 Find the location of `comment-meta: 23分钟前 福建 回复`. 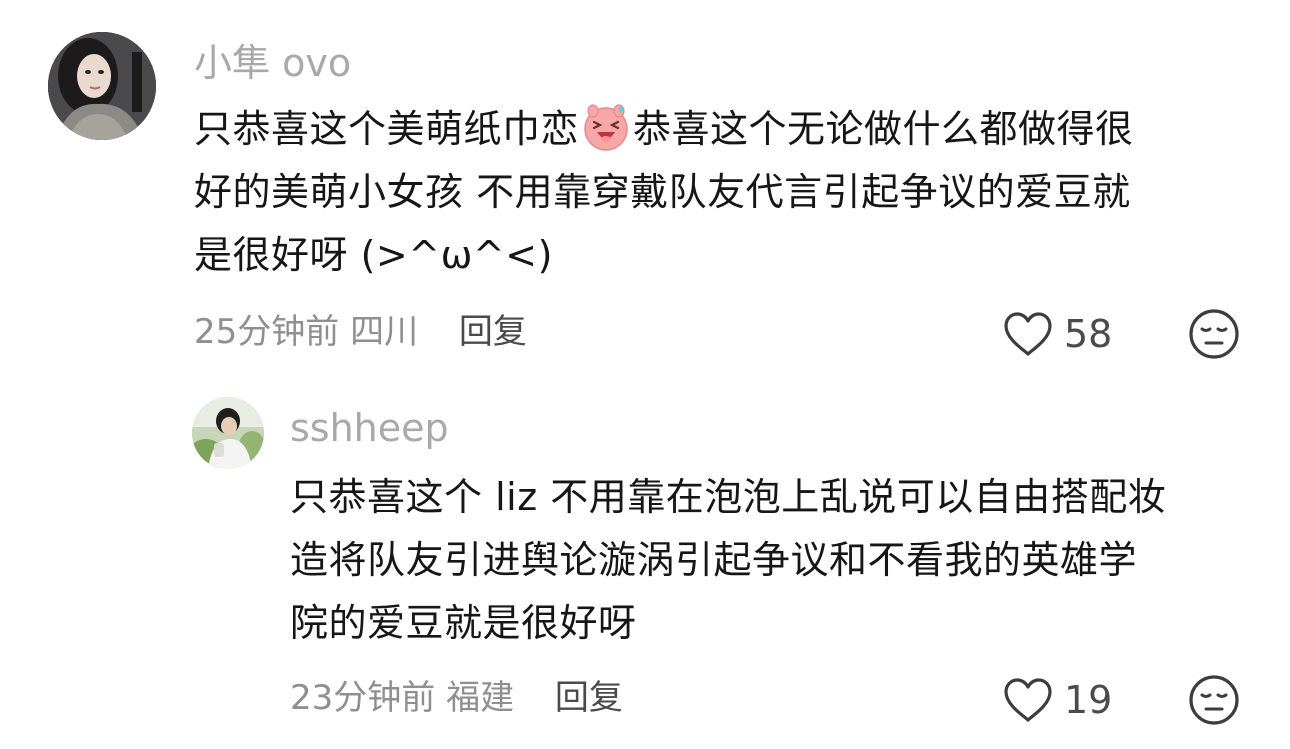

comment-meta: 23分钟前 福建 回复 is located at coordinates (456, 698).